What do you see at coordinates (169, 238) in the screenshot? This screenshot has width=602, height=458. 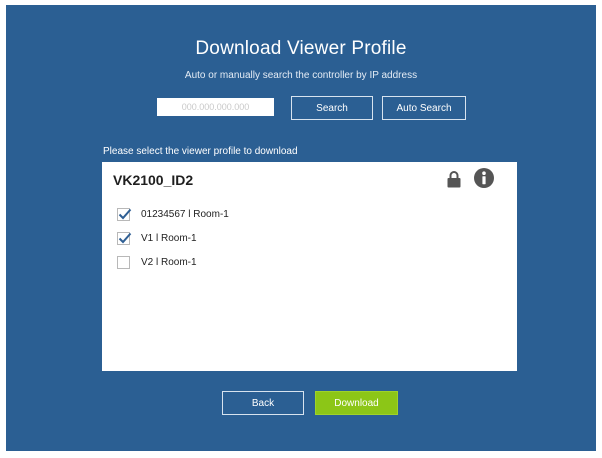 I see `profile-item-label: V1 l Room-1` at bounding box center [169, 238].